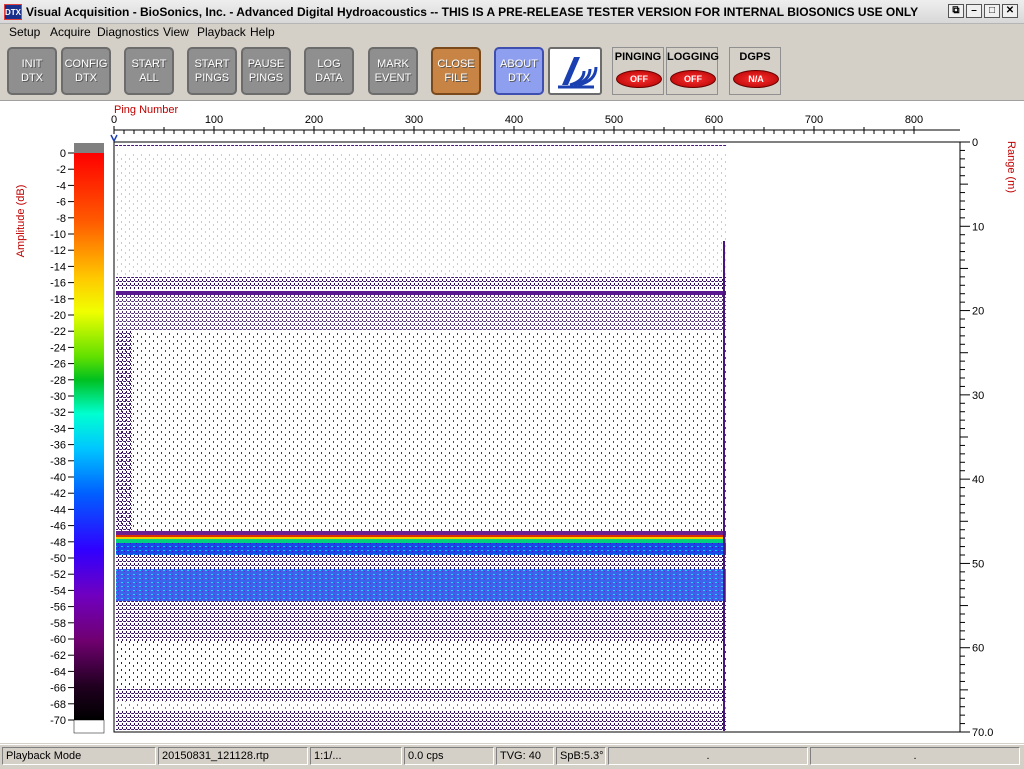 The image size is (1024, 769). I want to click on pause-pings-button: PAUSE PINGS, so click(266, 71).